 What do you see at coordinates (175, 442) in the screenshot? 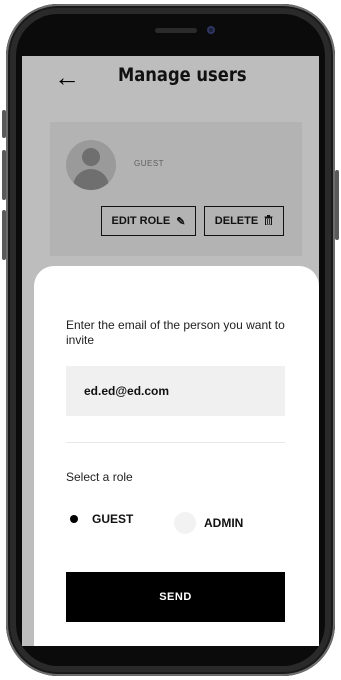
I see `divider` at bounding box center [175, 442].